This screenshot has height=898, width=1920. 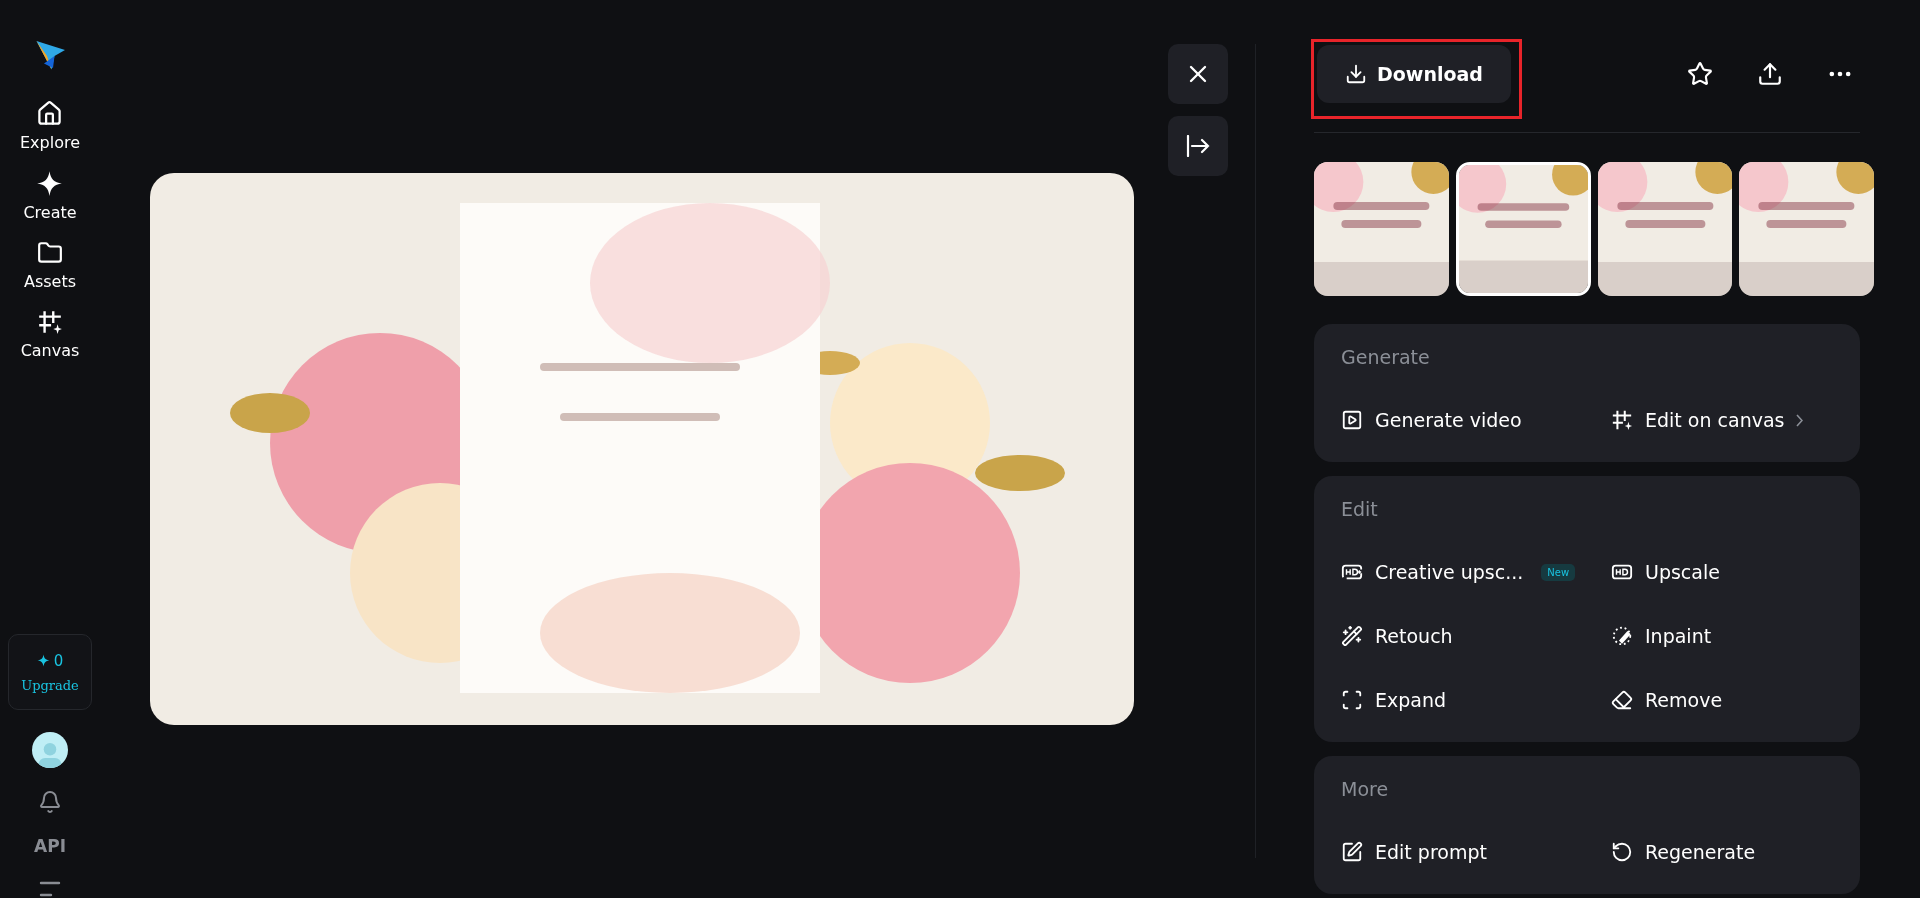 What do you see at coordinates (1476, 700) in the screenshot?
I see `action-item: Expand` at bounding box center [1476, 700].